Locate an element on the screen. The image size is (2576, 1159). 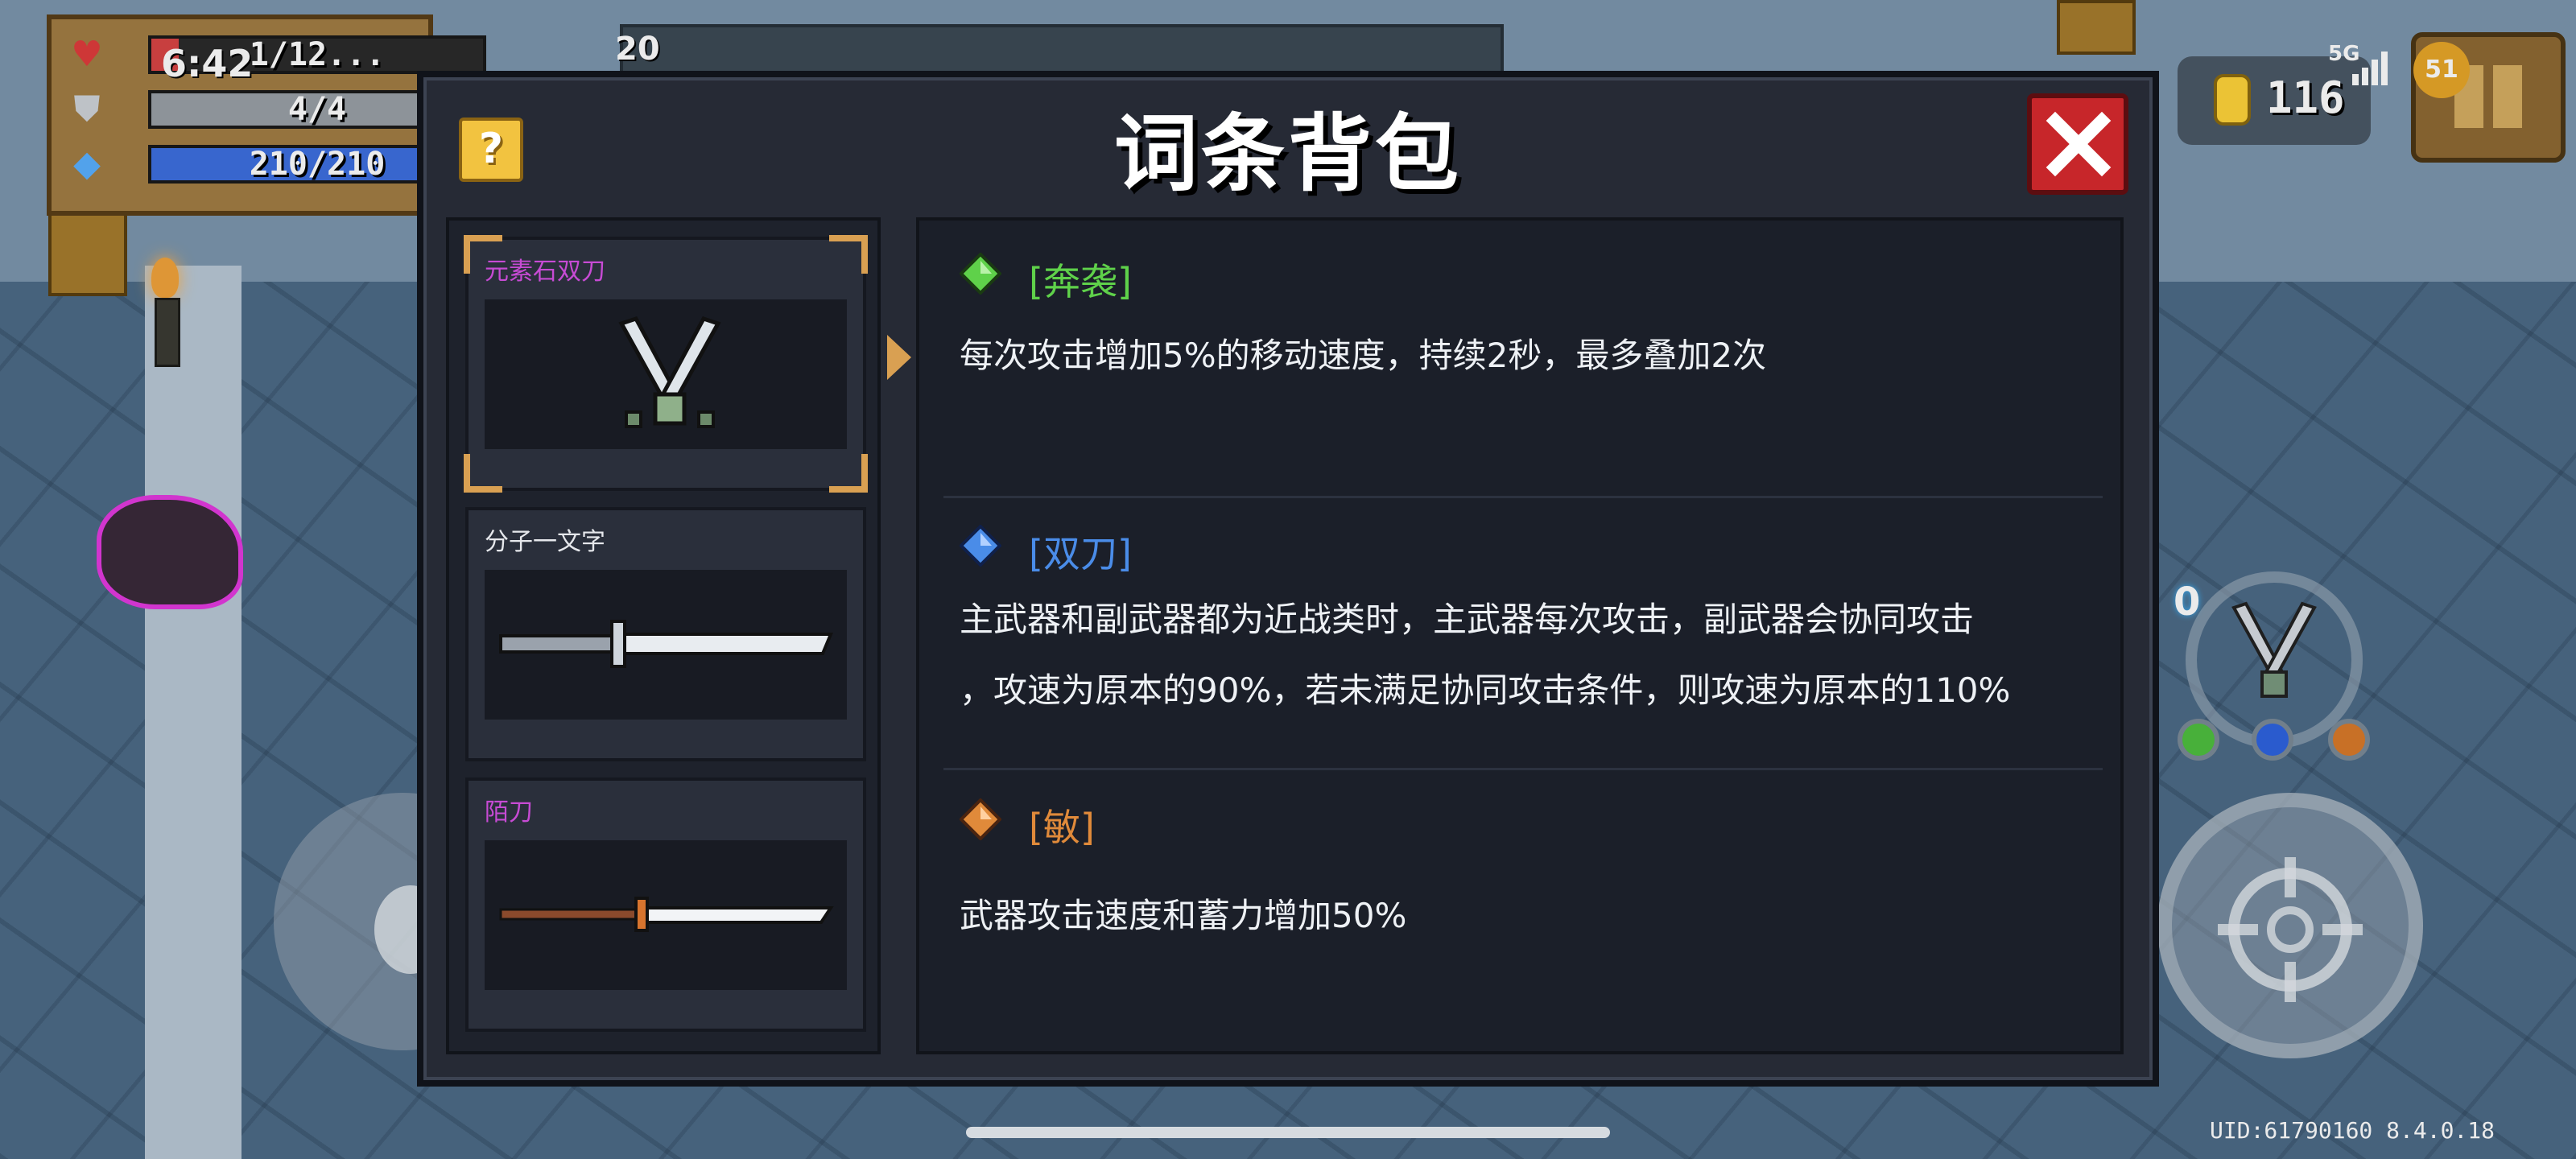
affix-entry: [敏] 武器攻击速度和蓄力增加50% is located at coordinates (1523, 899).